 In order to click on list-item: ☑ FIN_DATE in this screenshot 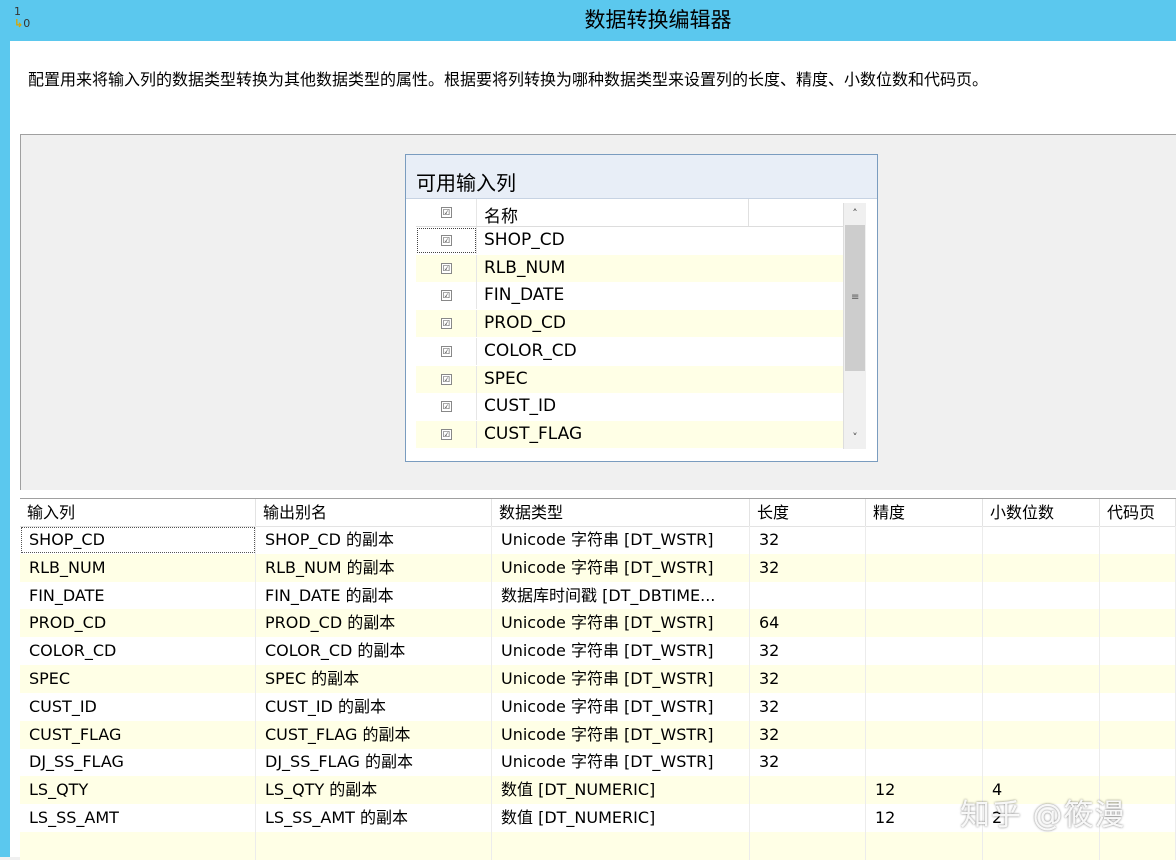, I will do `click(629, 296)`.